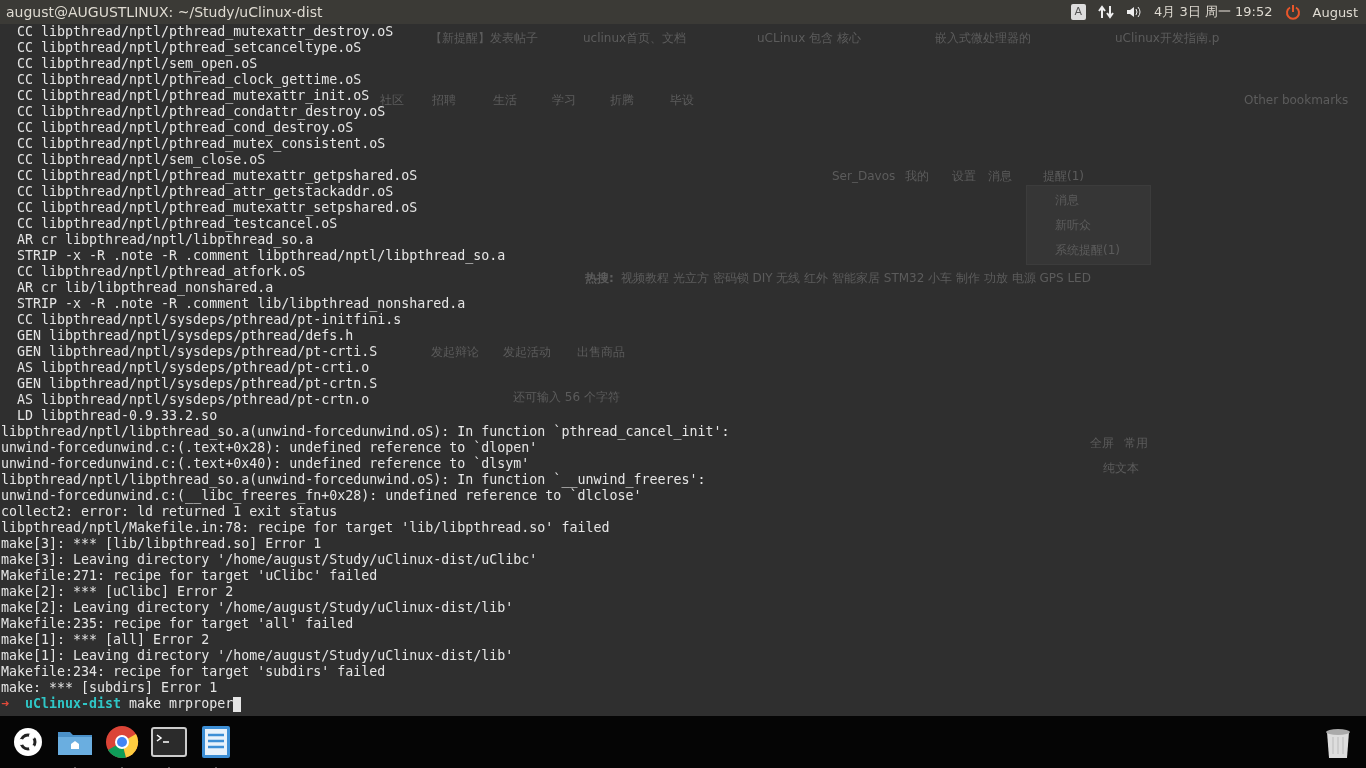 The image size is (1366, 768). I want to click on terminal-line: GEN libpthread/nptl/sysdeps/pthread/pt-crti.S, so click(197, 352).